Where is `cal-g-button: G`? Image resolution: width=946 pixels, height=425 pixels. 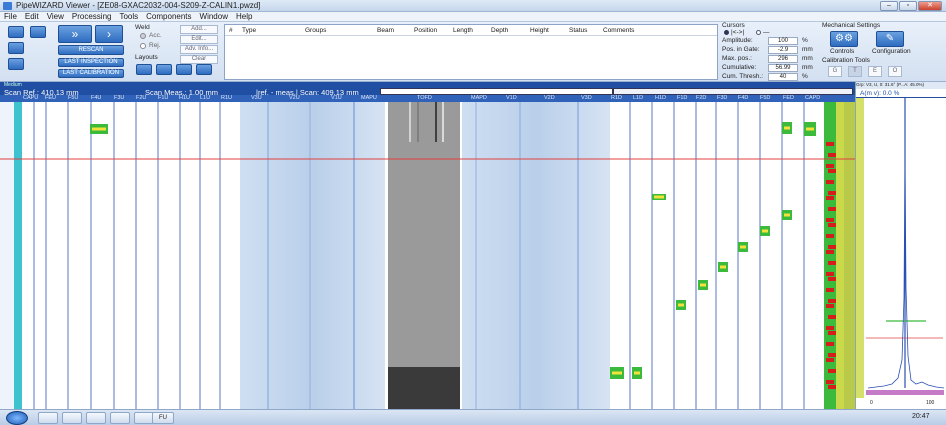
cal-g-button: G is located at coordinates (835, 71).